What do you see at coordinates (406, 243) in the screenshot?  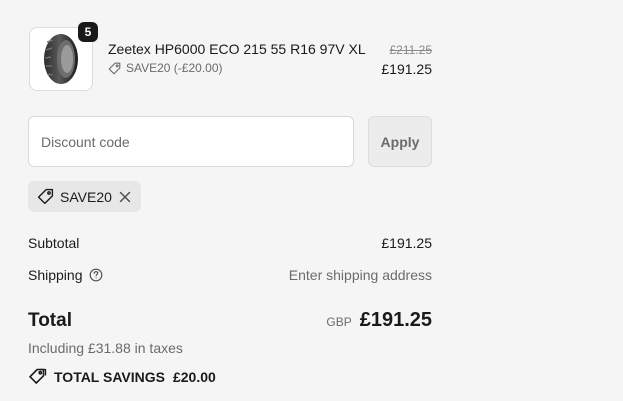 I see `subtotal-value: £191.25` at bounding box center [406, 243].